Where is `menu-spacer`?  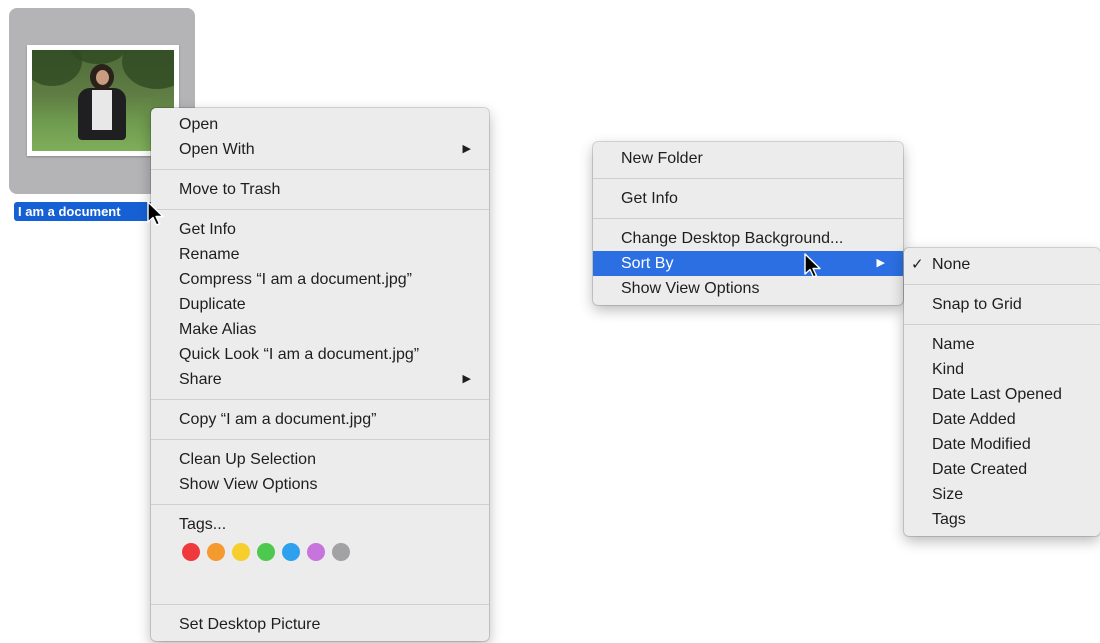
menu-spacer is located at coordinates (320, 585).